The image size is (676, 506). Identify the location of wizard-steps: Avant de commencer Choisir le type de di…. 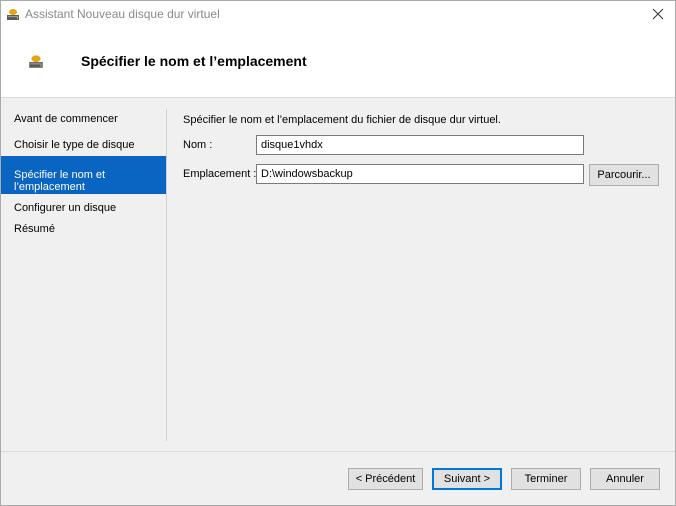
(83, 174).